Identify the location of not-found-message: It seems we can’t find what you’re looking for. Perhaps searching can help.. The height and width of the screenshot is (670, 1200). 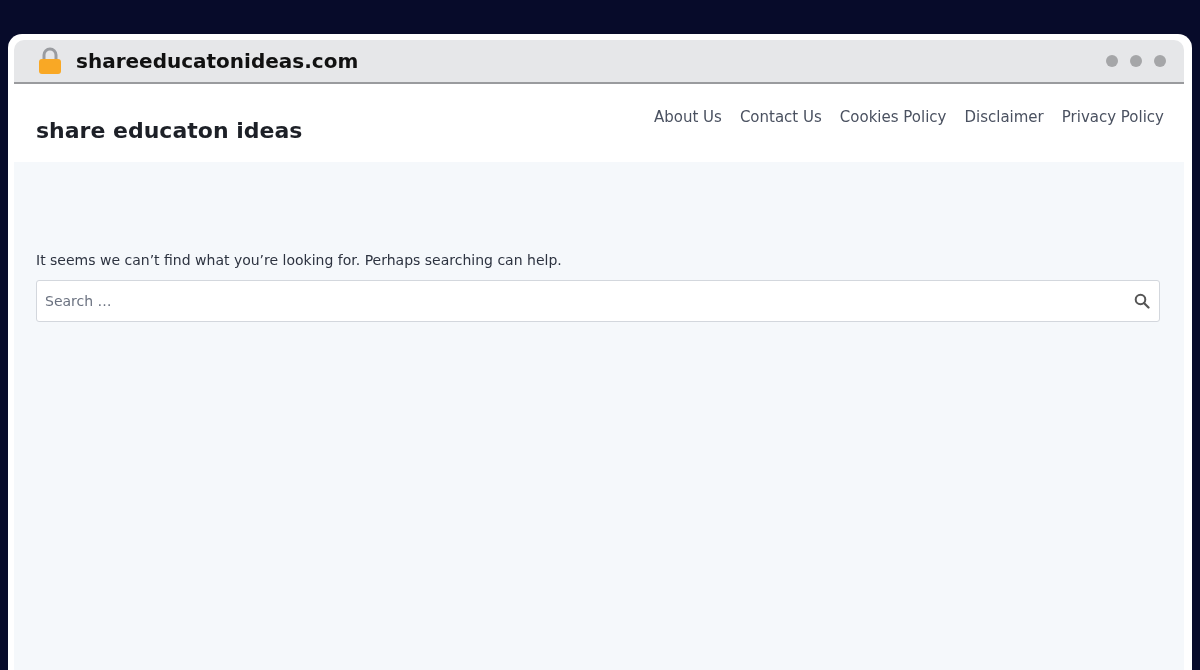
(299, 260).